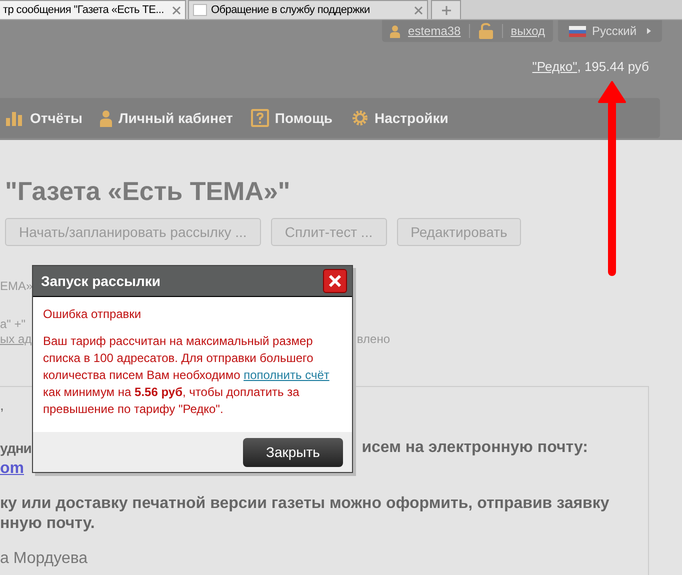 Image resolution: width=682 pixels, height=575 pixels. What do you see at coordinates (16, 339) in the screenshot?
I see `address-link: ых ад` at bounding box center [16, 339].